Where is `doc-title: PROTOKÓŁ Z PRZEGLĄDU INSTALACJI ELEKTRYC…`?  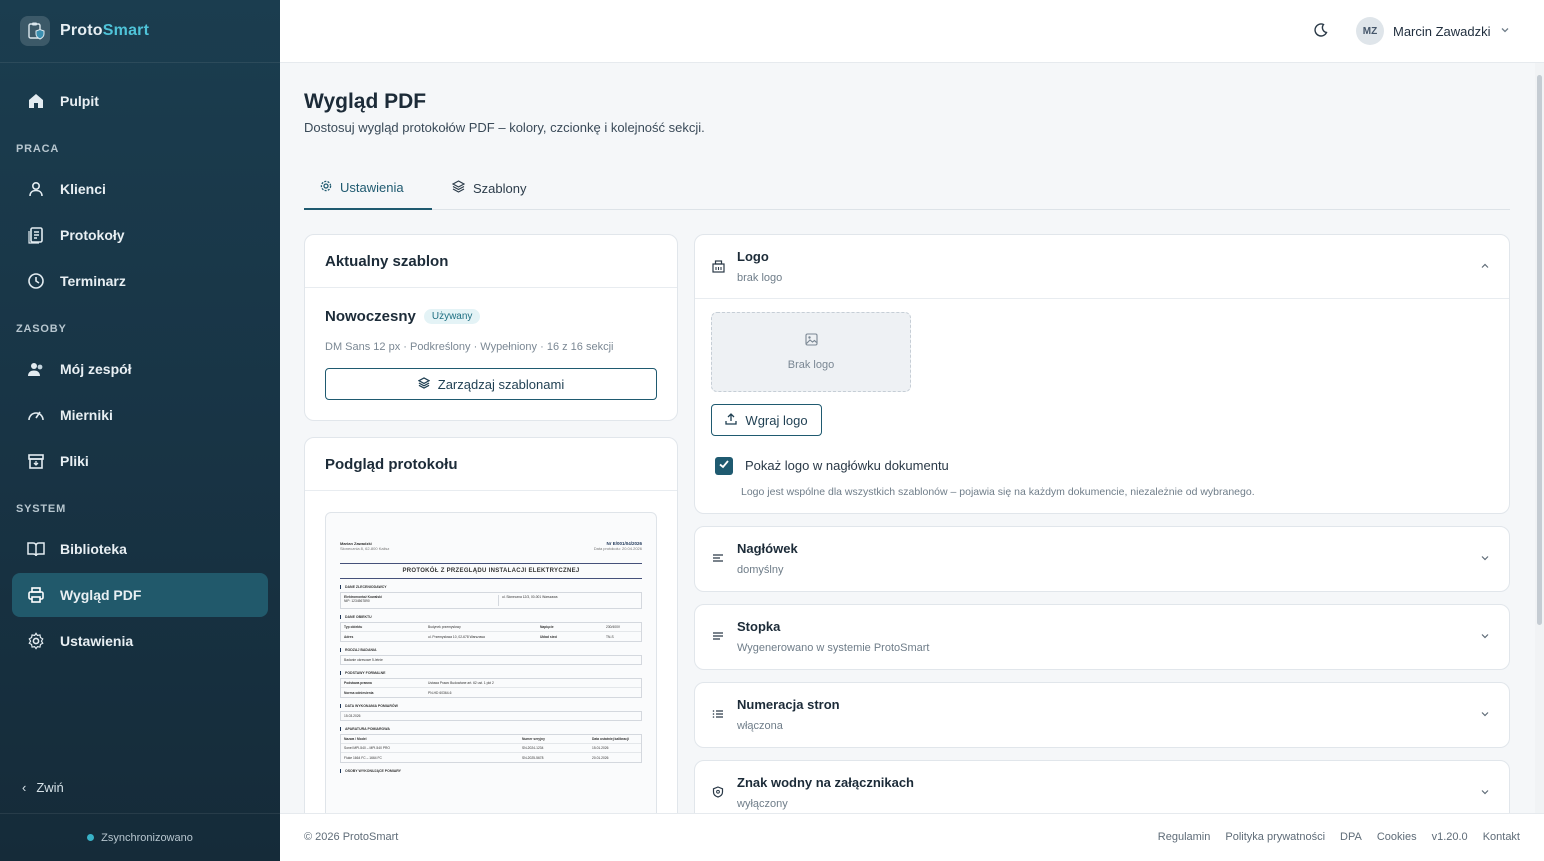
doc-title: PROTOKÓŁ Z PRZEGLĄDU INSTALACJI ELEKTRYC… is located at coordinates (491, 571).